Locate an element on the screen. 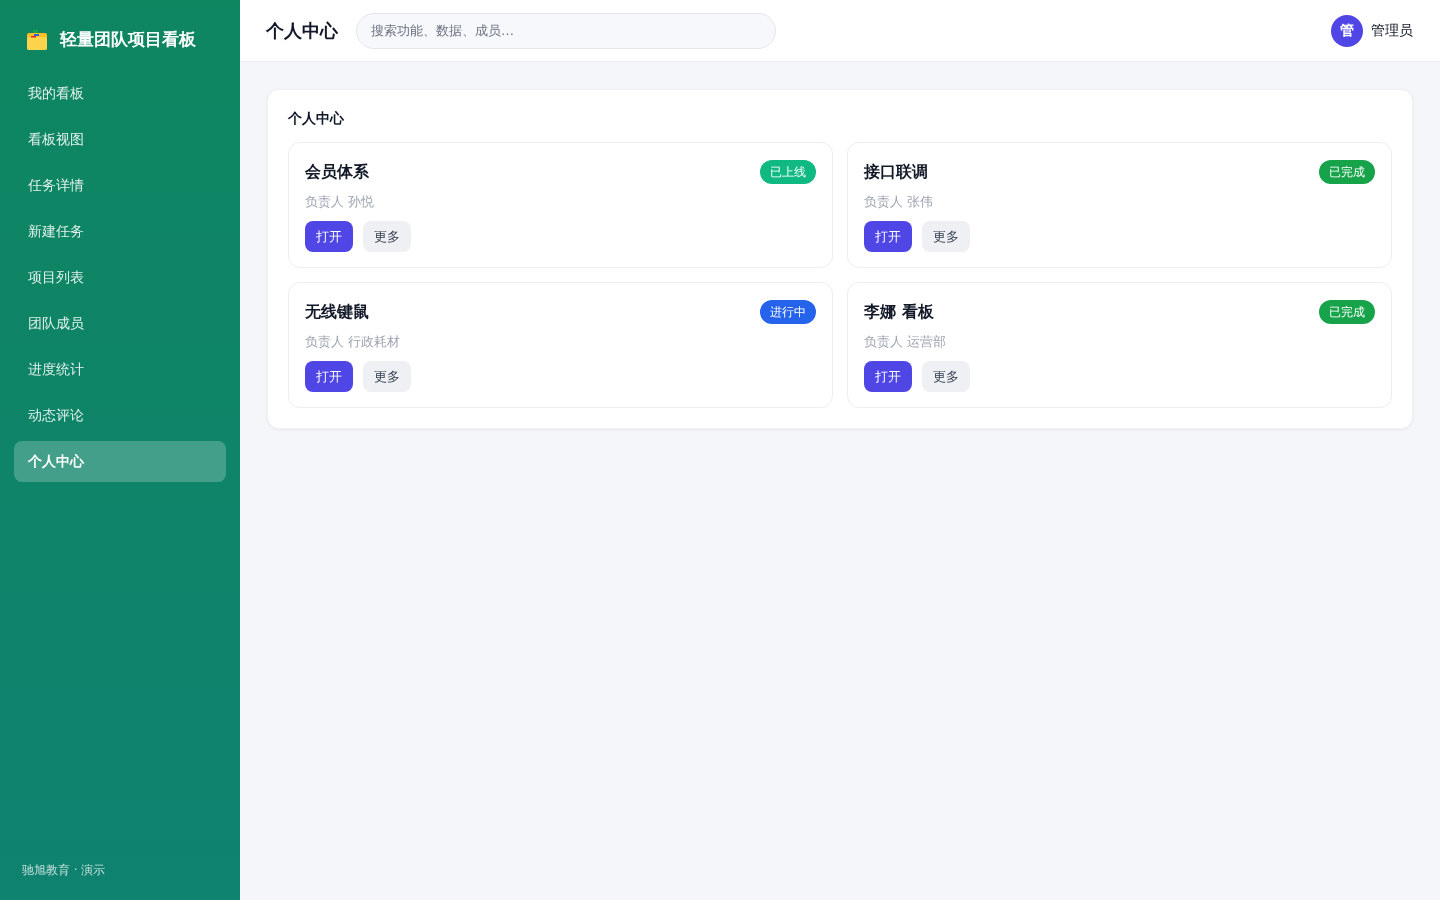  owner-text: 负责人 张伟 is located at coordinates (899, 202).